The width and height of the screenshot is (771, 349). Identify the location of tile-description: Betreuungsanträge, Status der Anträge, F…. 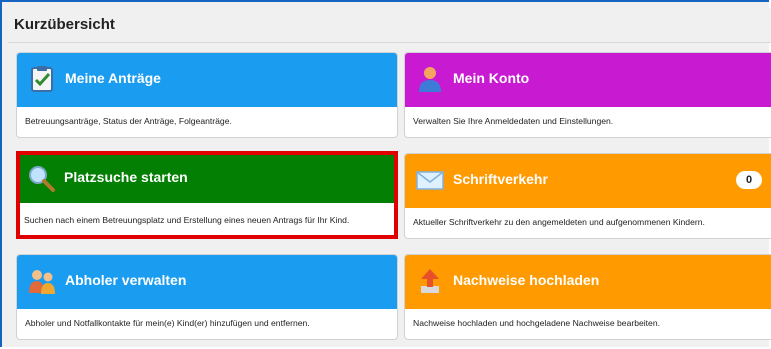
(128, 121).